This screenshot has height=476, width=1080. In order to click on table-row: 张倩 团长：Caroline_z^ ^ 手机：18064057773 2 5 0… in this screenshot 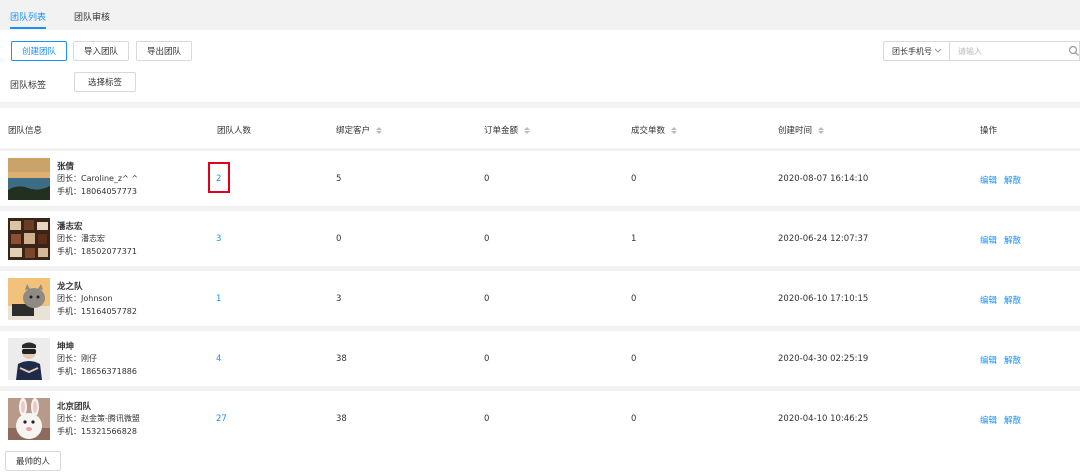, I will do `click(540, 178)`.